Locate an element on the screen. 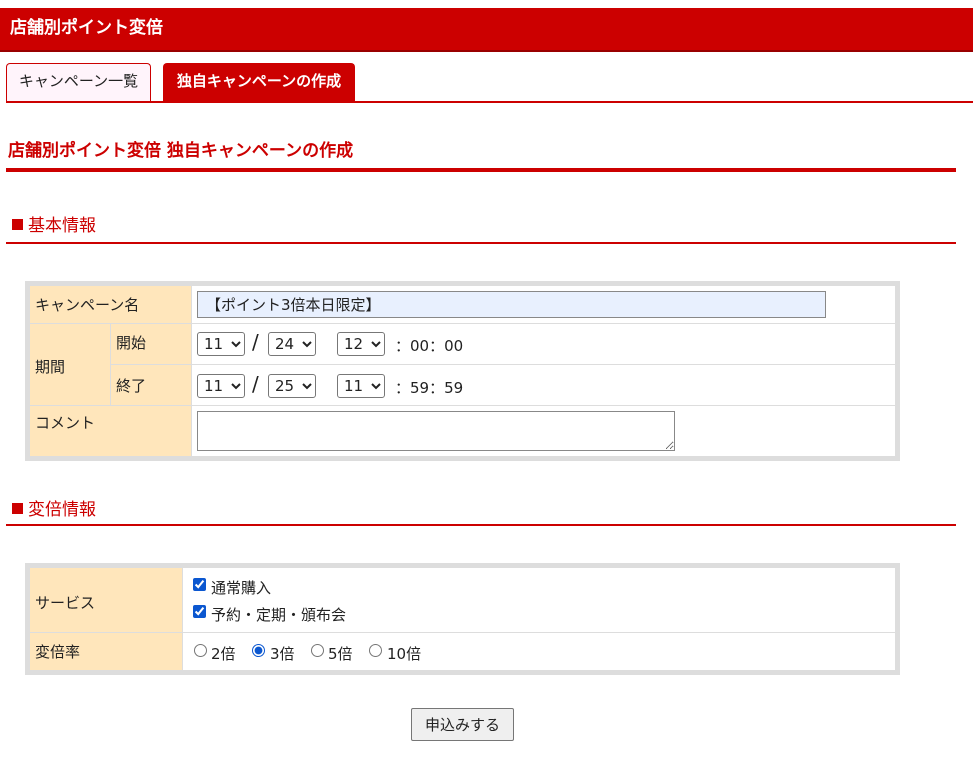 The width and height of the screenshot is (973, 780). service-regular-label: 通常購入 is located at coordinates (241, 588).